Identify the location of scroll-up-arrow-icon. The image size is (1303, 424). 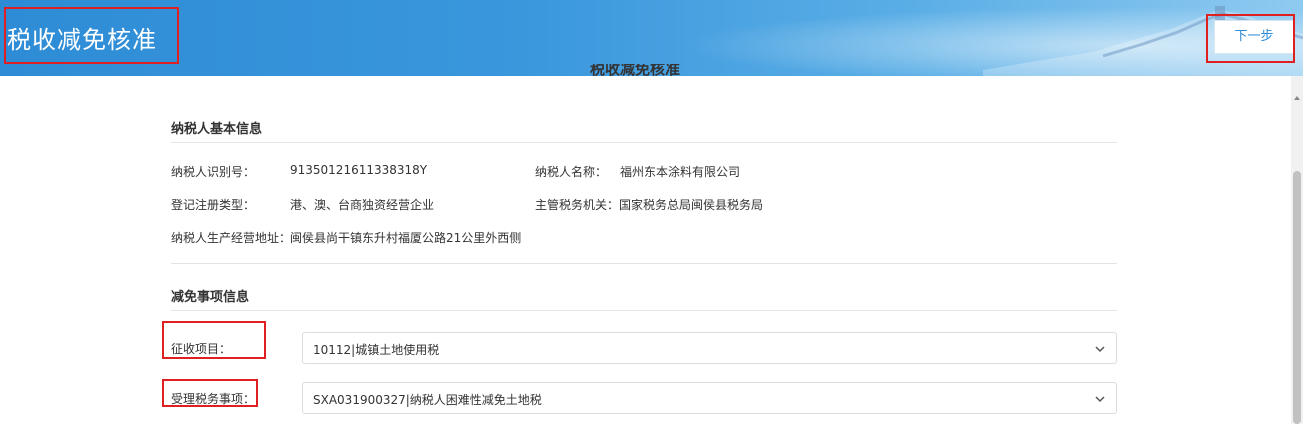
(1297, 98).